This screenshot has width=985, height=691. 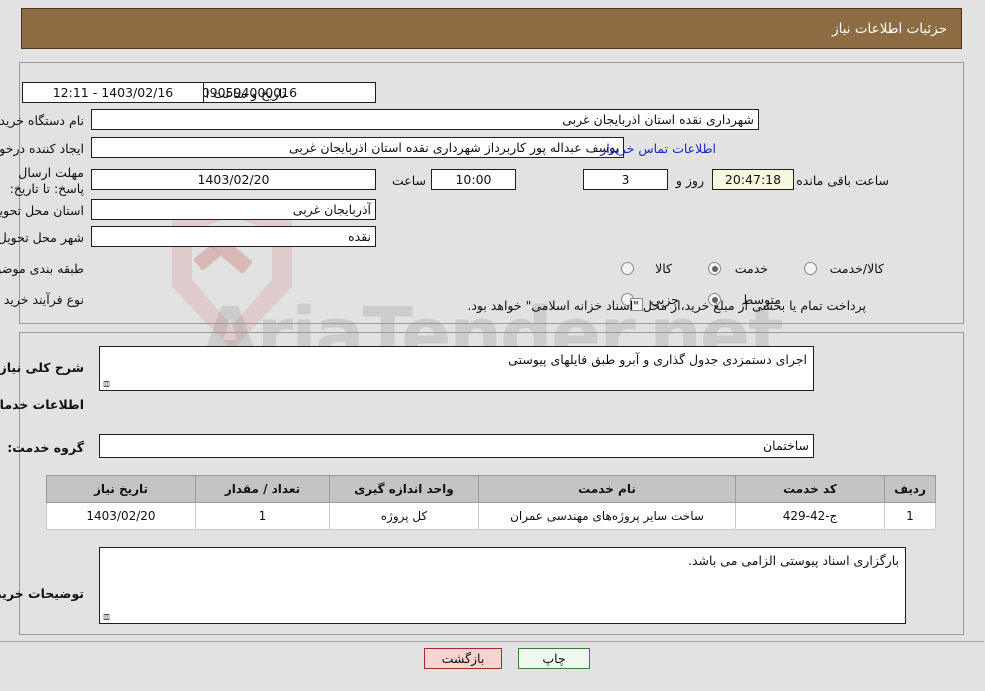 What do you see at coordinates (843, 180) in the screenshot?
I see `remaining-hours-label: ساعت باقی مانده` at bounding box center [843, 180].